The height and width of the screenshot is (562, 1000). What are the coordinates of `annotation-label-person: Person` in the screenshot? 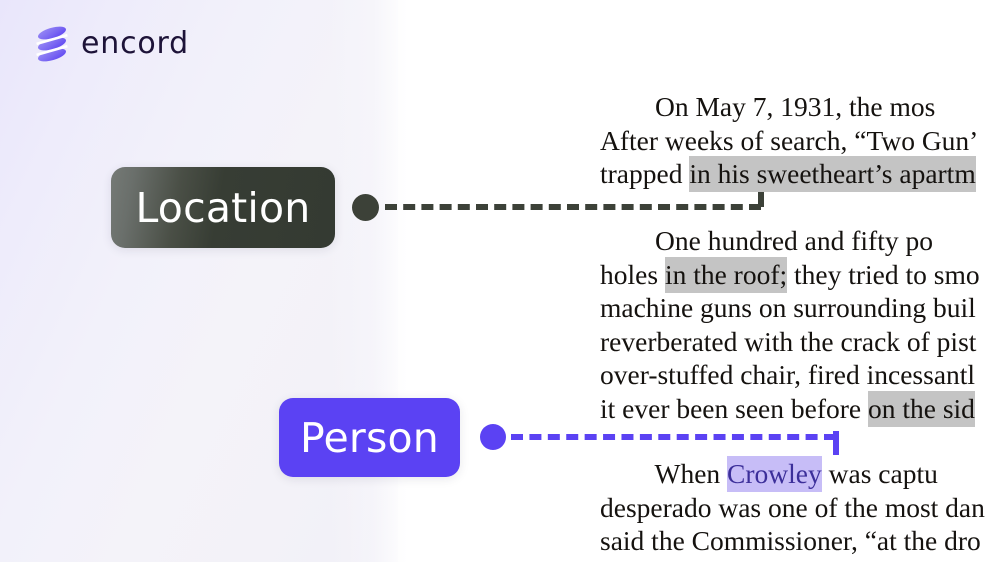 It's located at (369, 437).